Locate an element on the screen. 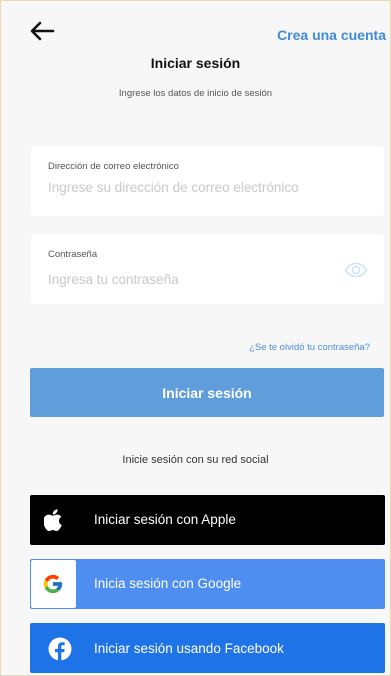 This screenshot has height=676, width=391. forgot-password-link: ¿Se te olvidó tu contraseña? is located at coordinates (309, 347).